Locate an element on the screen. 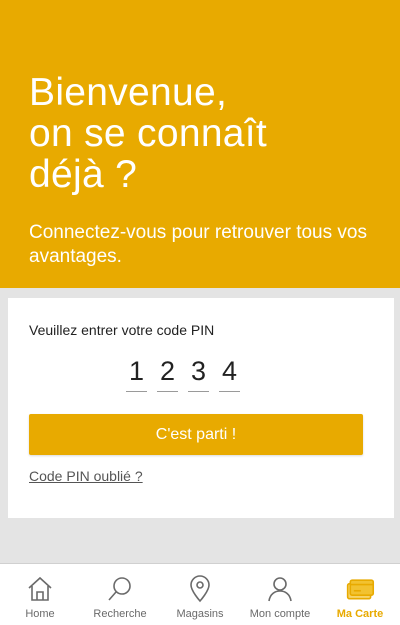 The width and height of the screenshot is (400, 625). welcome-title-line-2: on se connaît is located at coordinates (148, 133).